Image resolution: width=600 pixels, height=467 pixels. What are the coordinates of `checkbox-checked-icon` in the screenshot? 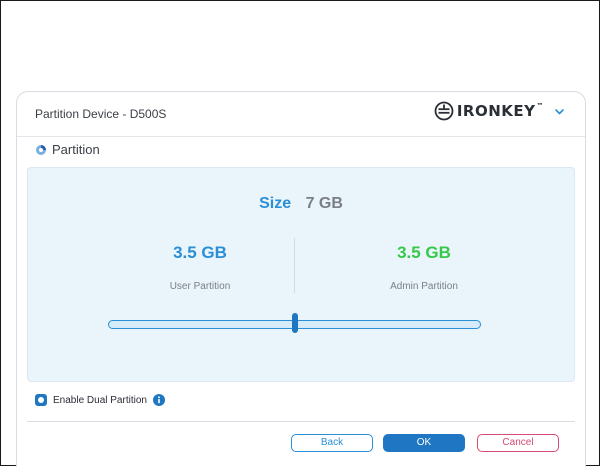 It's located at (41, 400).